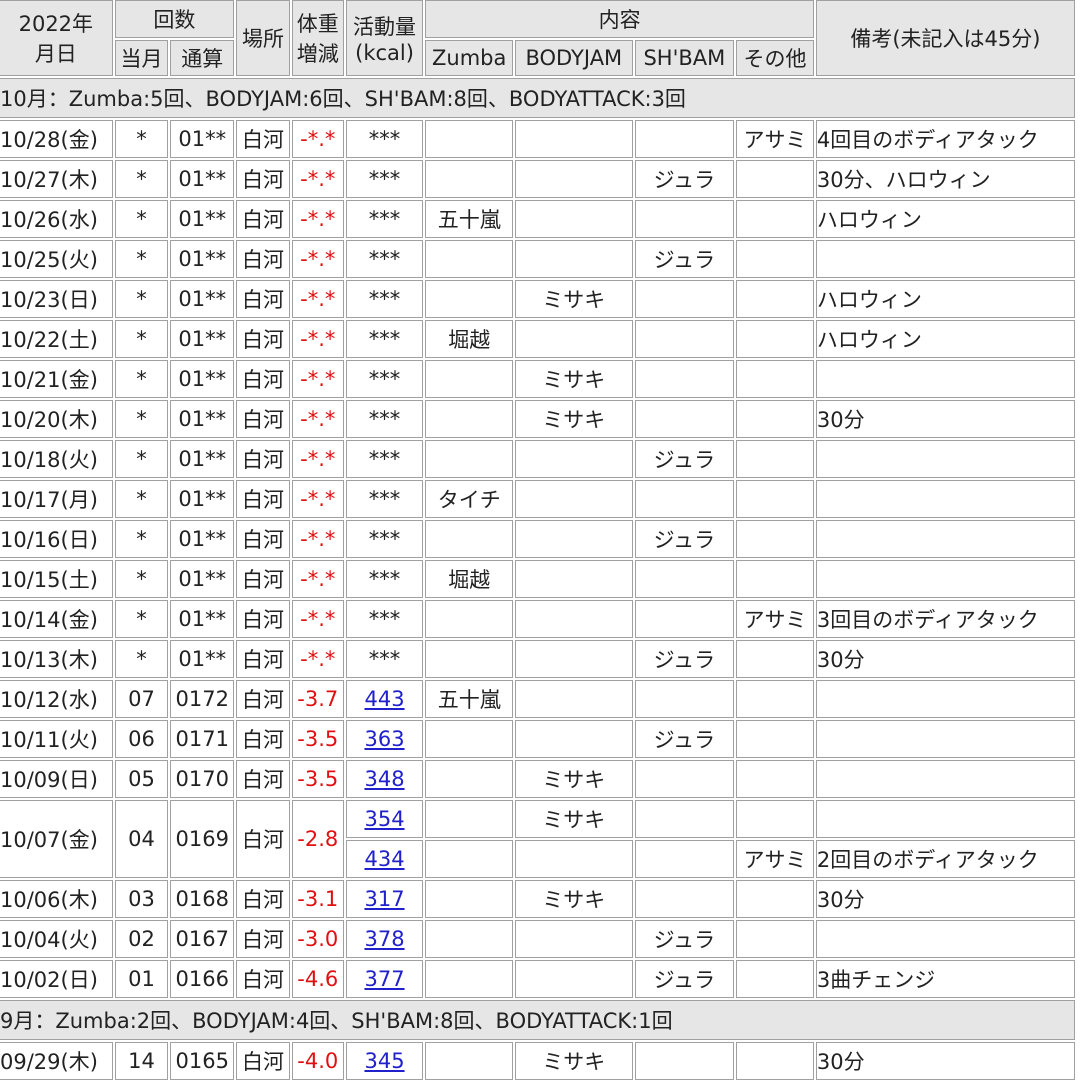 Image resolution: width=1080 pixels, height=1082 pixels. What do you see at coordinates (141, 699) in the screenshot?
I see `month-count-cell: 07` at bounding box center [141, 699].